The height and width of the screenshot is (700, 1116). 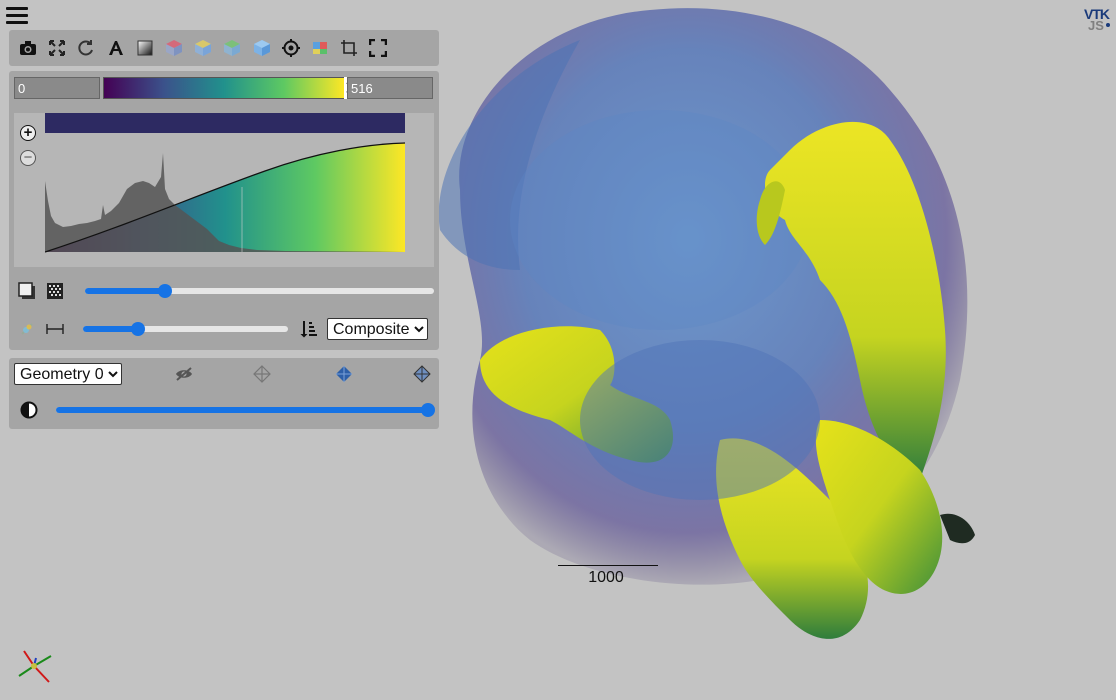 I want to click on geometry-opacity-row, so click(x=224, y=410).